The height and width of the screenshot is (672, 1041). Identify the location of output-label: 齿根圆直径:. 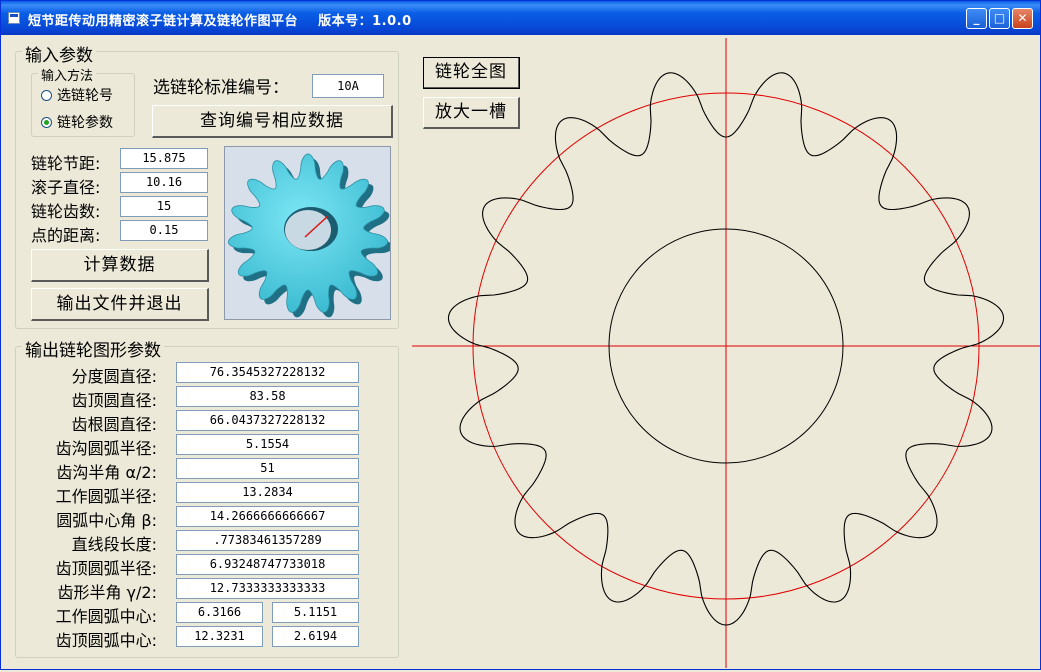
(114, 424).